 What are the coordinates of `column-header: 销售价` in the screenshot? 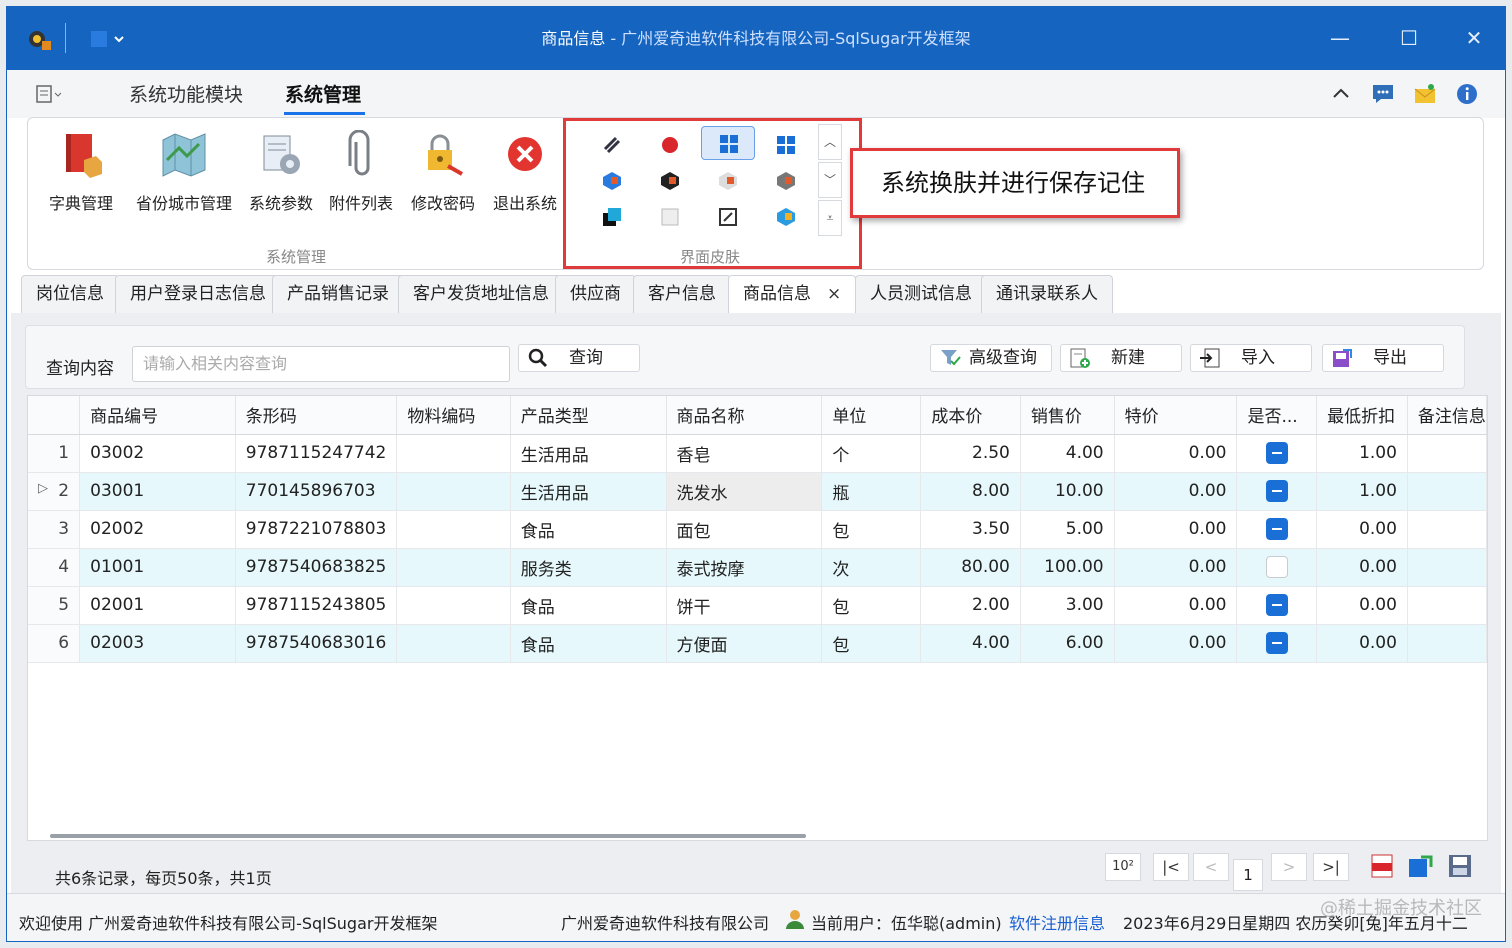 It's located at (1067, 415).